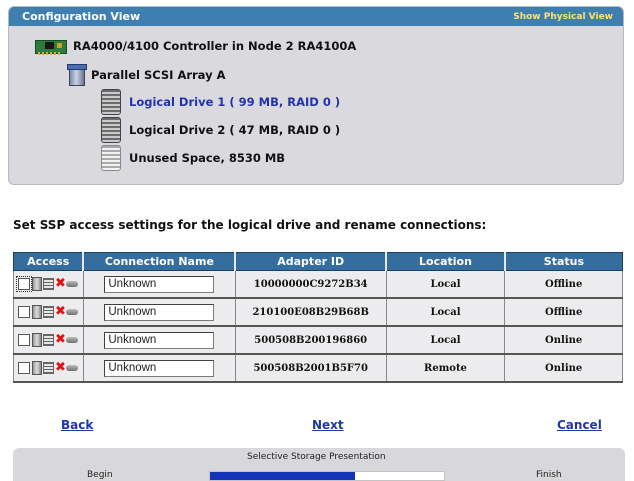 This screenshot has height=481, width=634. I want to click on next-link: Next, so click(328, 425).